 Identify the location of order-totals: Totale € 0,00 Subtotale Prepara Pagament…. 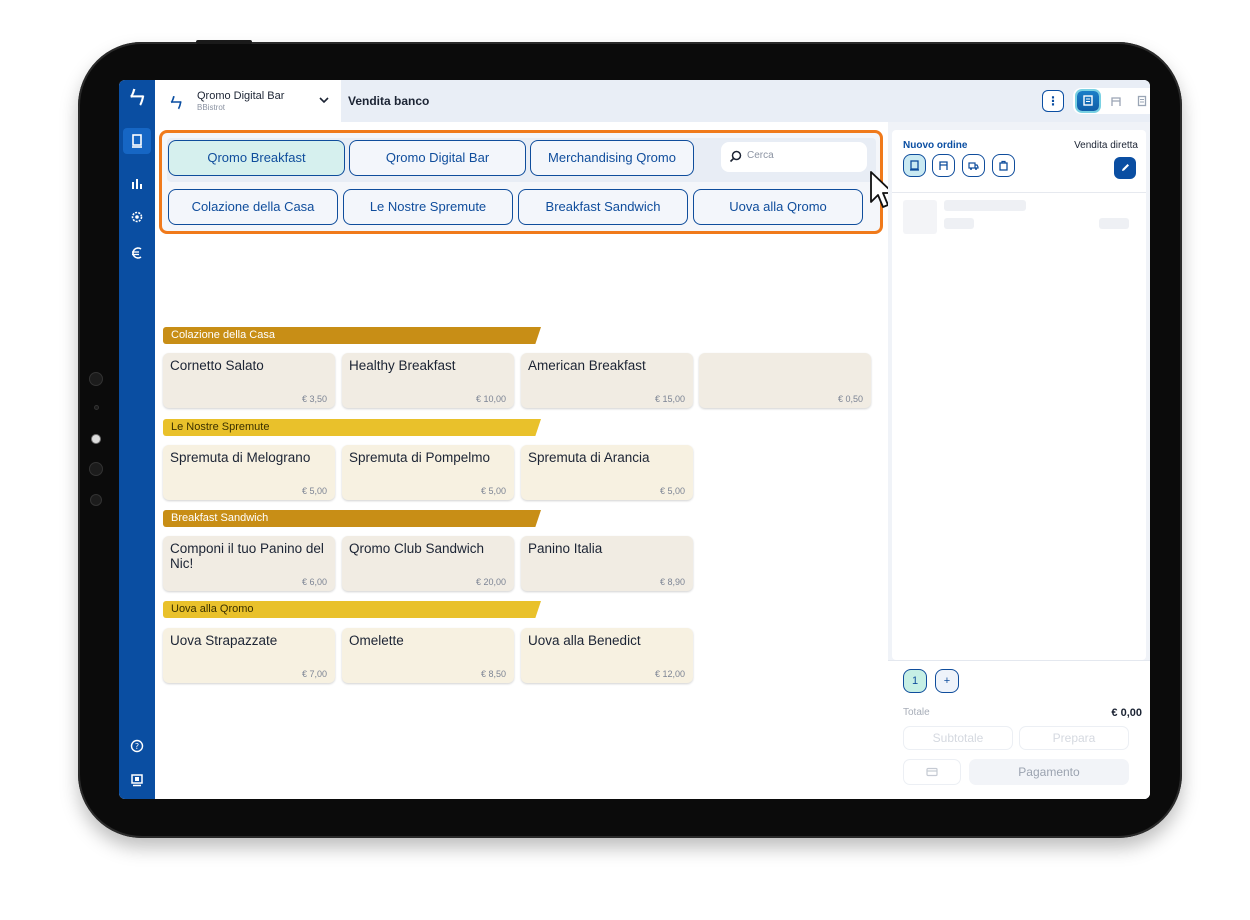
(1019, 750).